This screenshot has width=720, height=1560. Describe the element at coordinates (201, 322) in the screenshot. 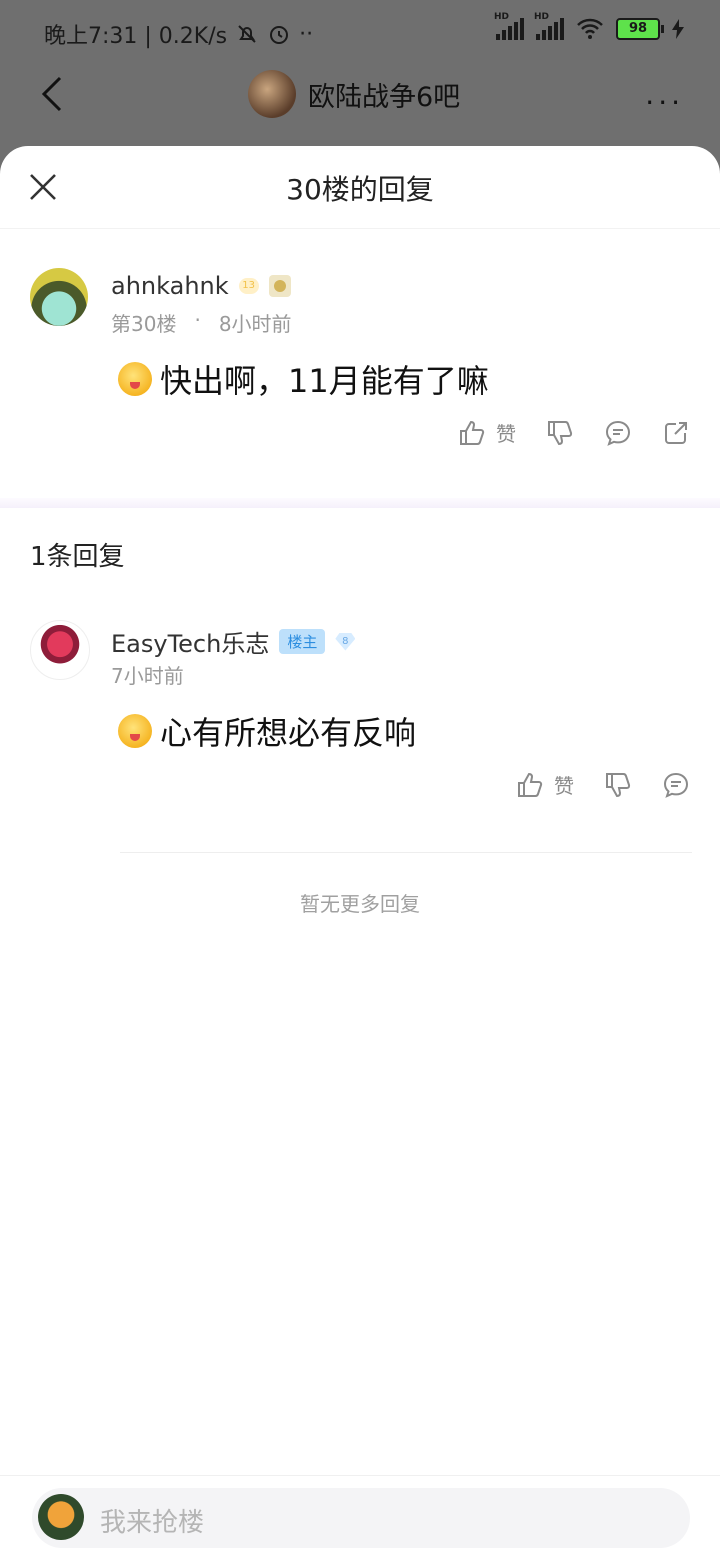

I see `post-meta: 第30楼 · 8小时前` at that location.